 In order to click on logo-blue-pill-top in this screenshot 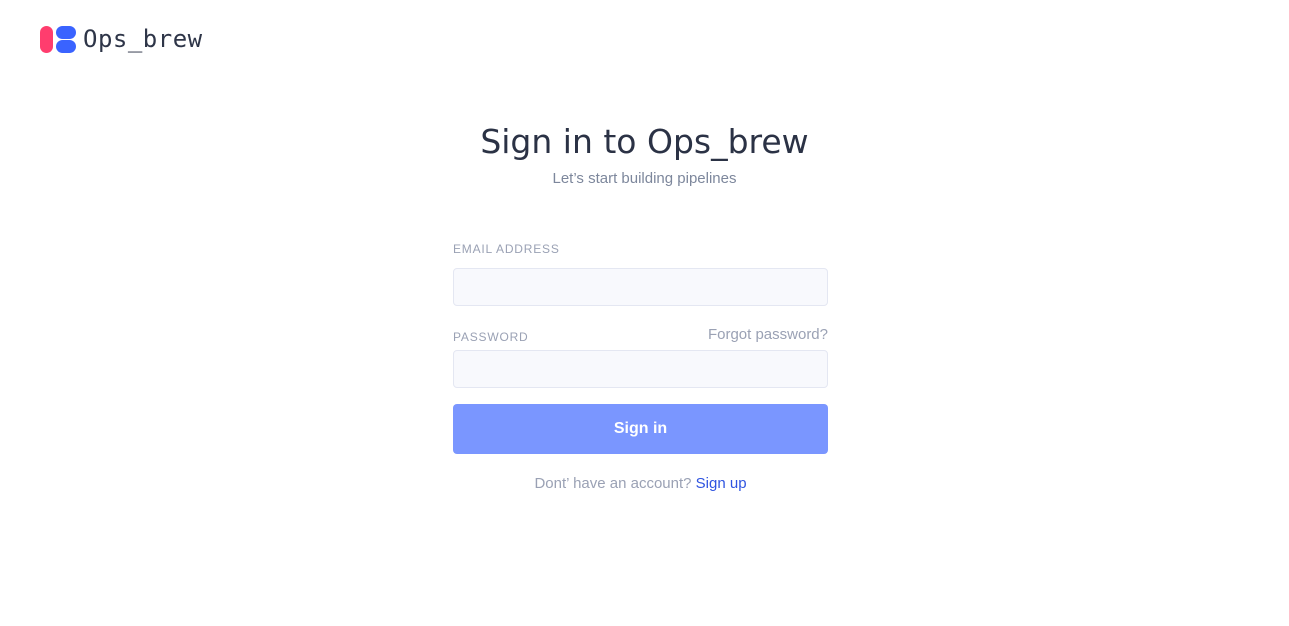, I will do `click(66, 32)`.